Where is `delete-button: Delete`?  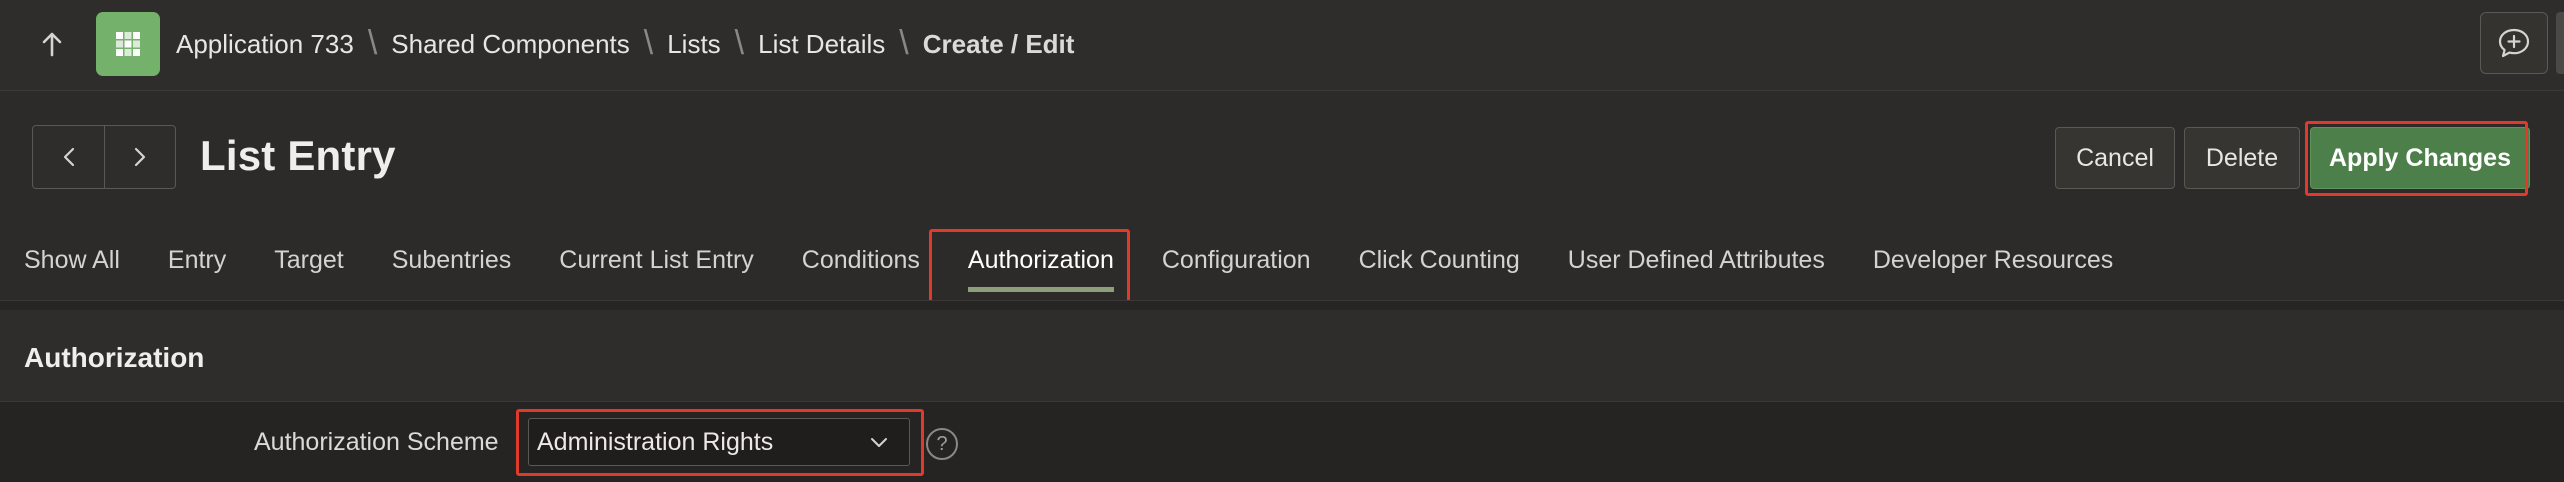
delete-button: Delete is located at coordinates (2242, 158).